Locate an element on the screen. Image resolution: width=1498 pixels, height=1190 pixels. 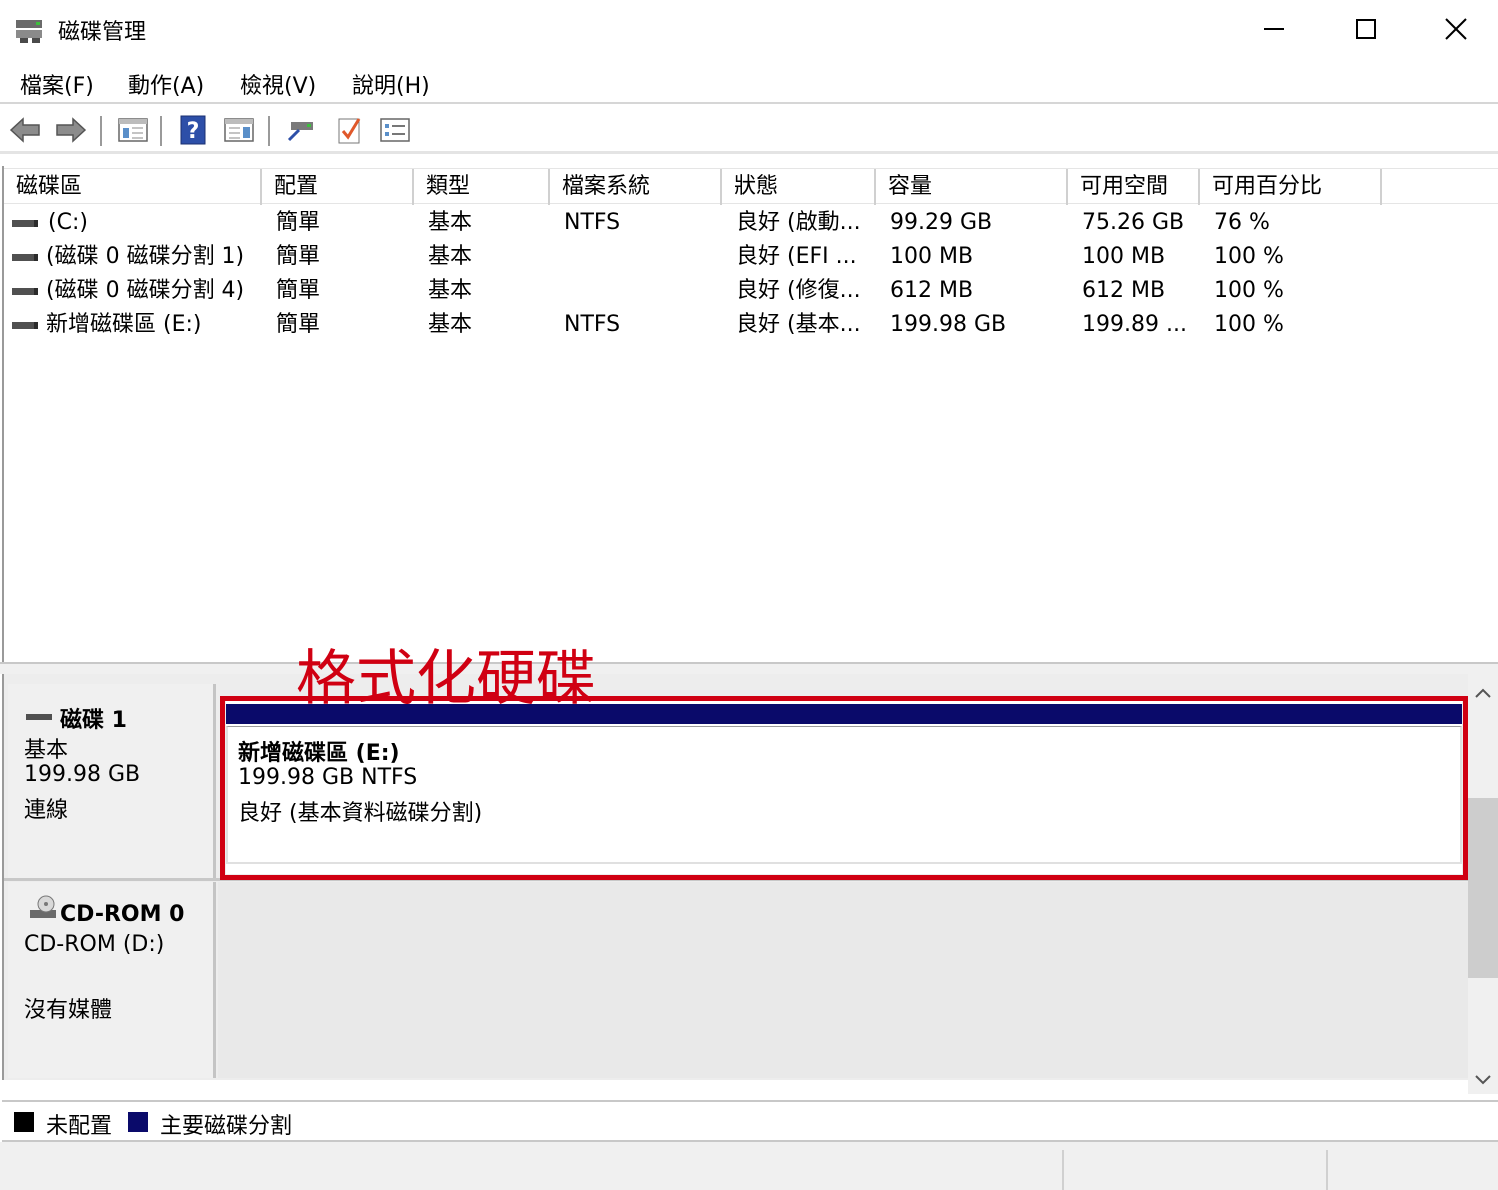
volume-name: (磁碟 0 磁碟分割 1) is located at coordinates (145, 256).